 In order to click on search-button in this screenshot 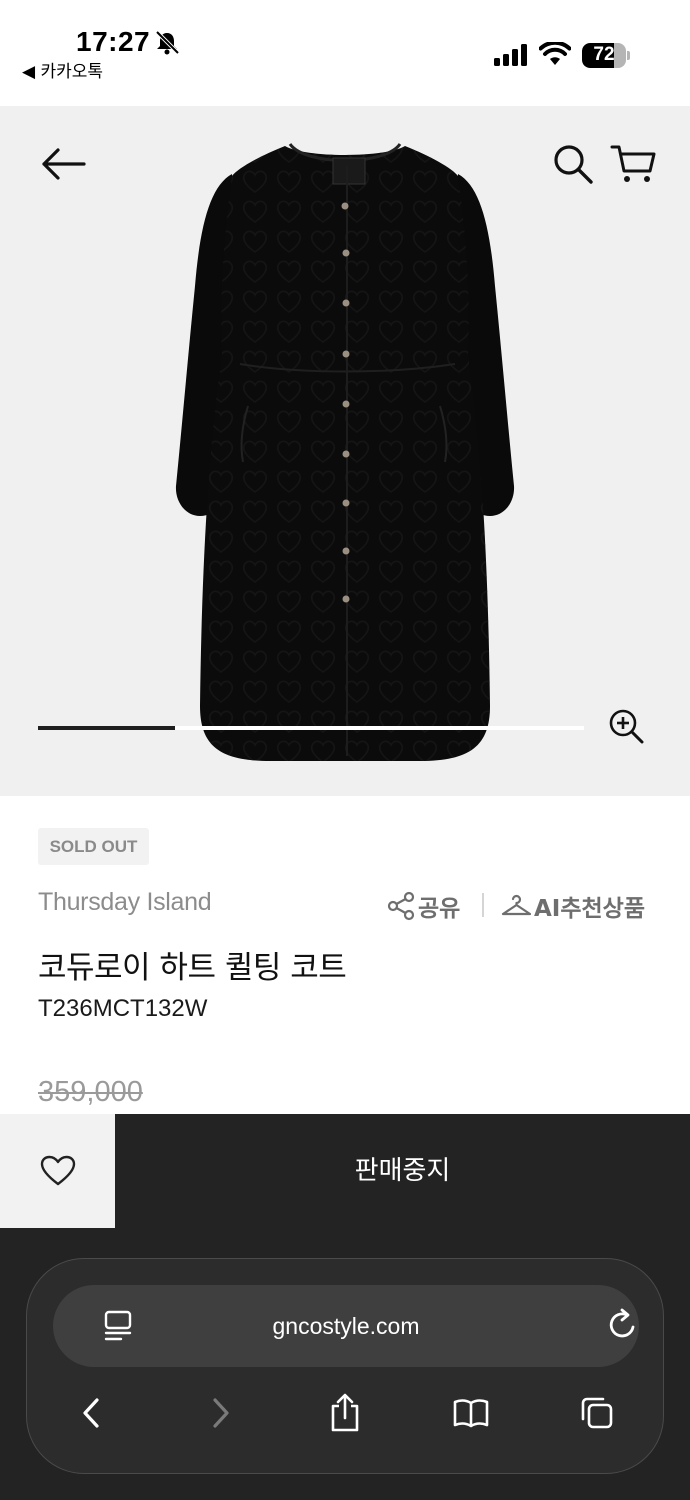, I will do `click(573, 164)`.